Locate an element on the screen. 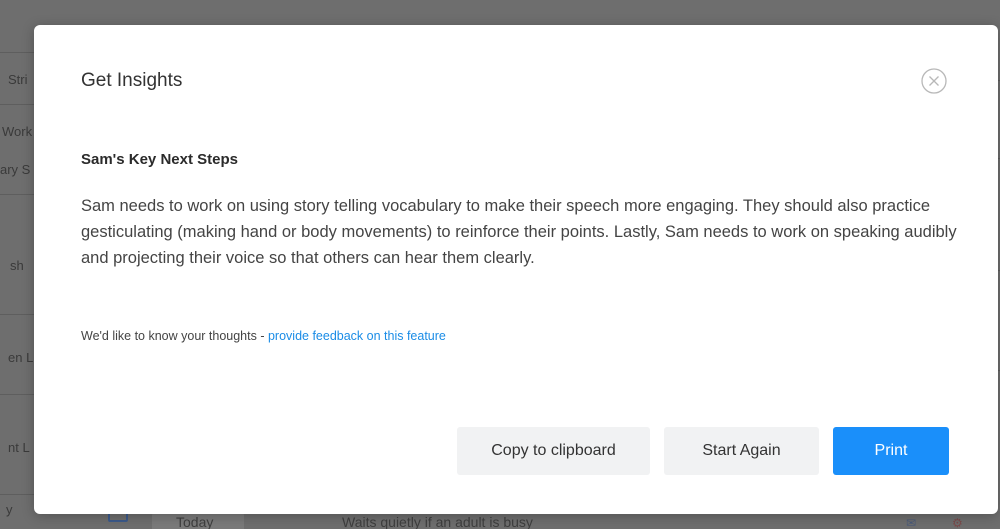 The image size is (1000, 529). background-text: Work is located at coordinates (17, 131).